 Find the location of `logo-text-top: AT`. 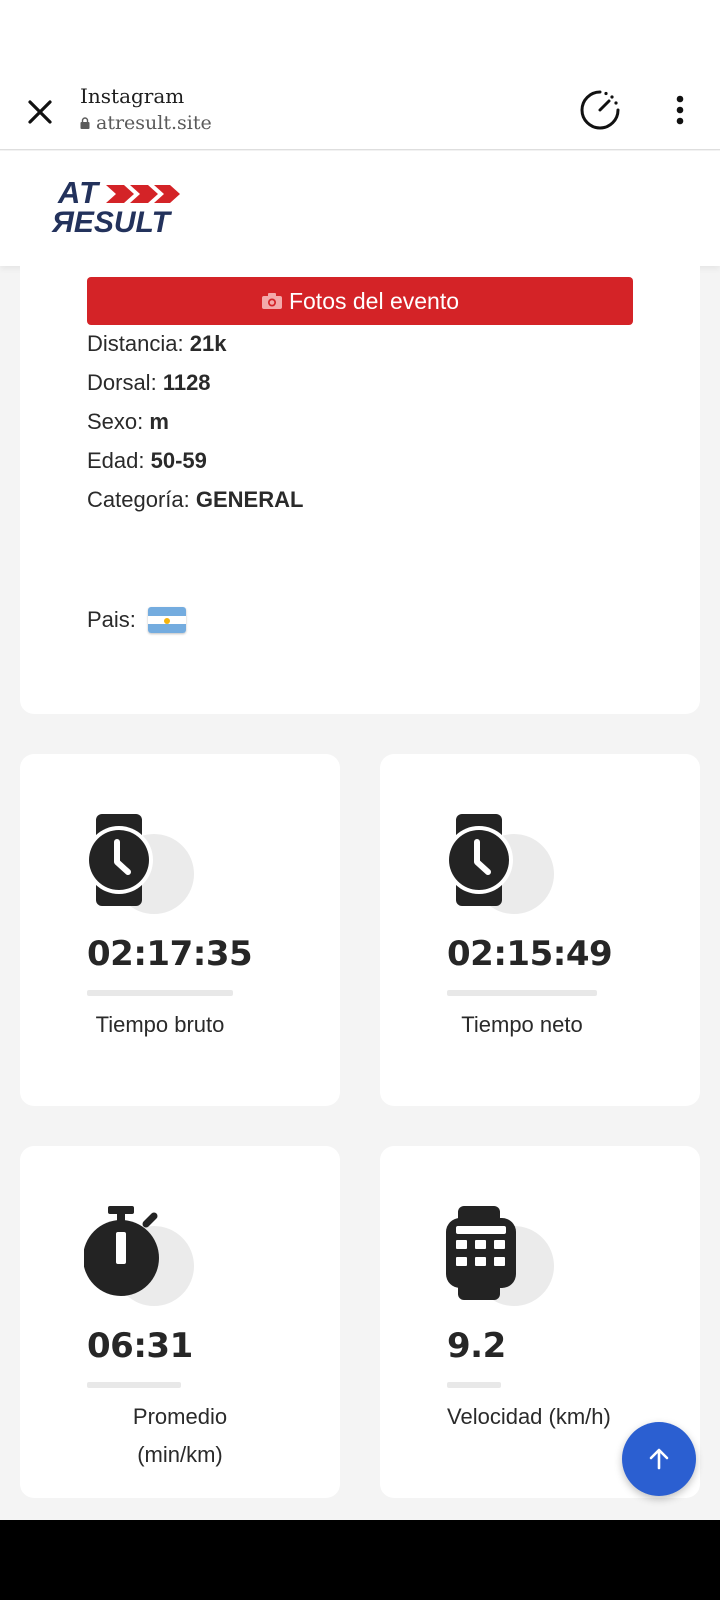

logo-text-top: AT is located at coordinates (79, 192).